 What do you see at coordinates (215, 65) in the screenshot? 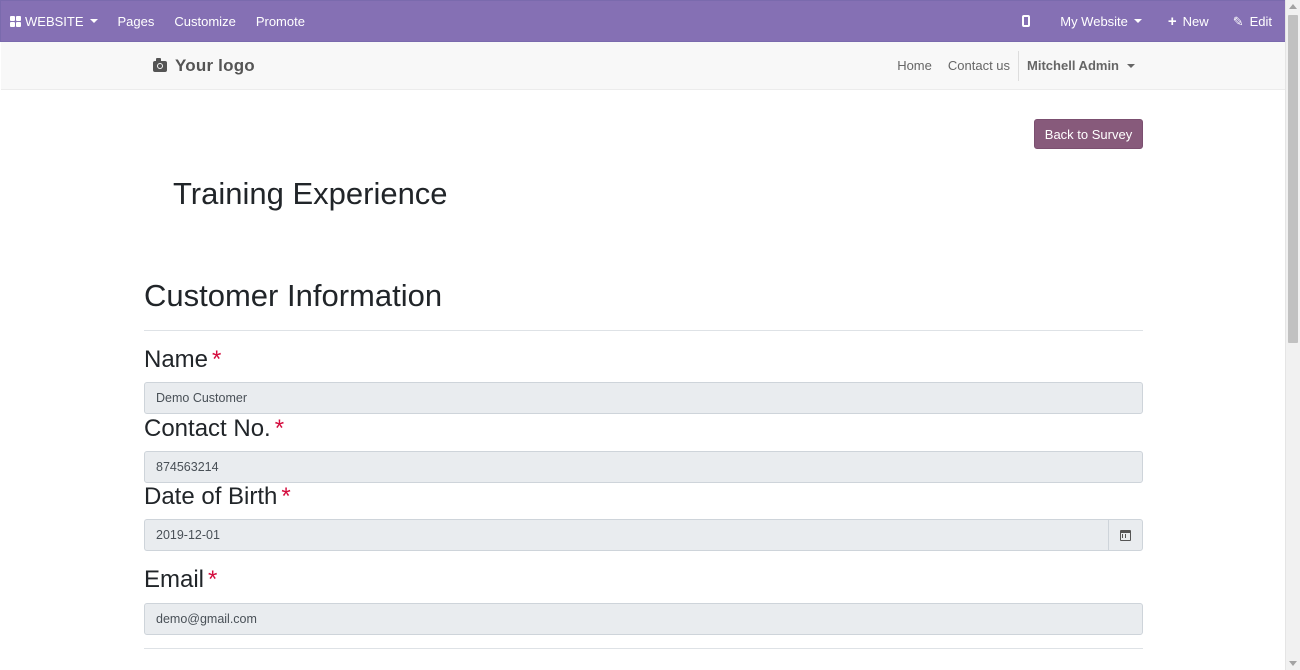
I see `logo-text: Your logo` at bounding box center [215, 65].